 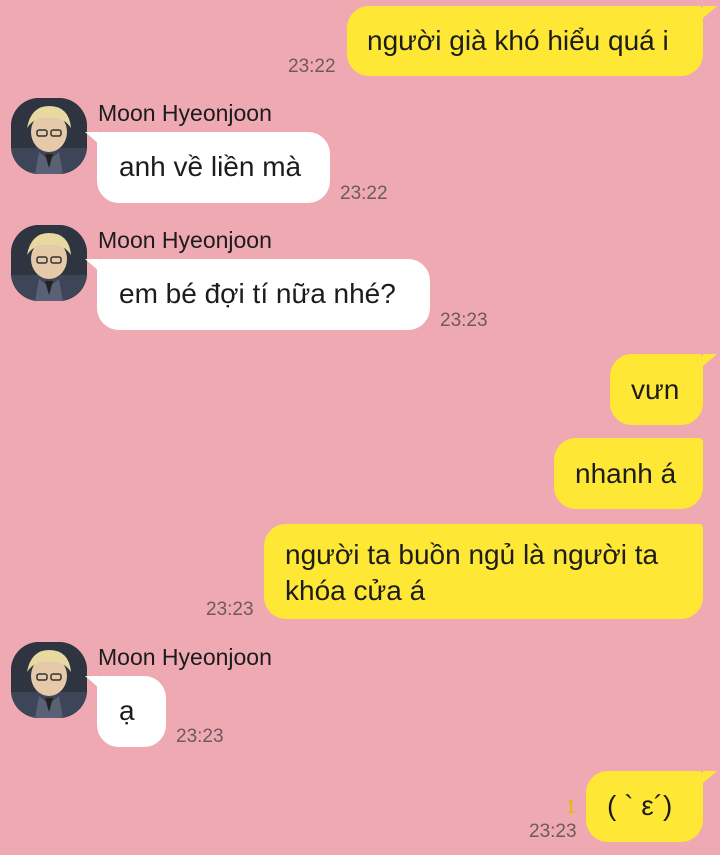 I want to click on message-text: ạ, so click(x=127, y=710).